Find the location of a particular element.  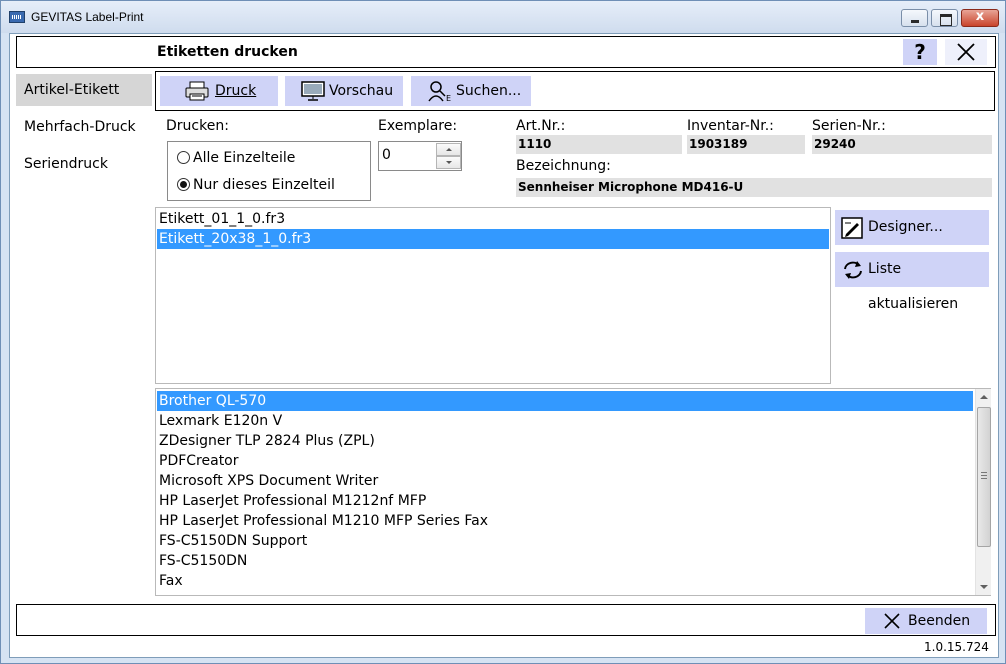

printer-list-scrollbar is located at coordinates (983, 492).